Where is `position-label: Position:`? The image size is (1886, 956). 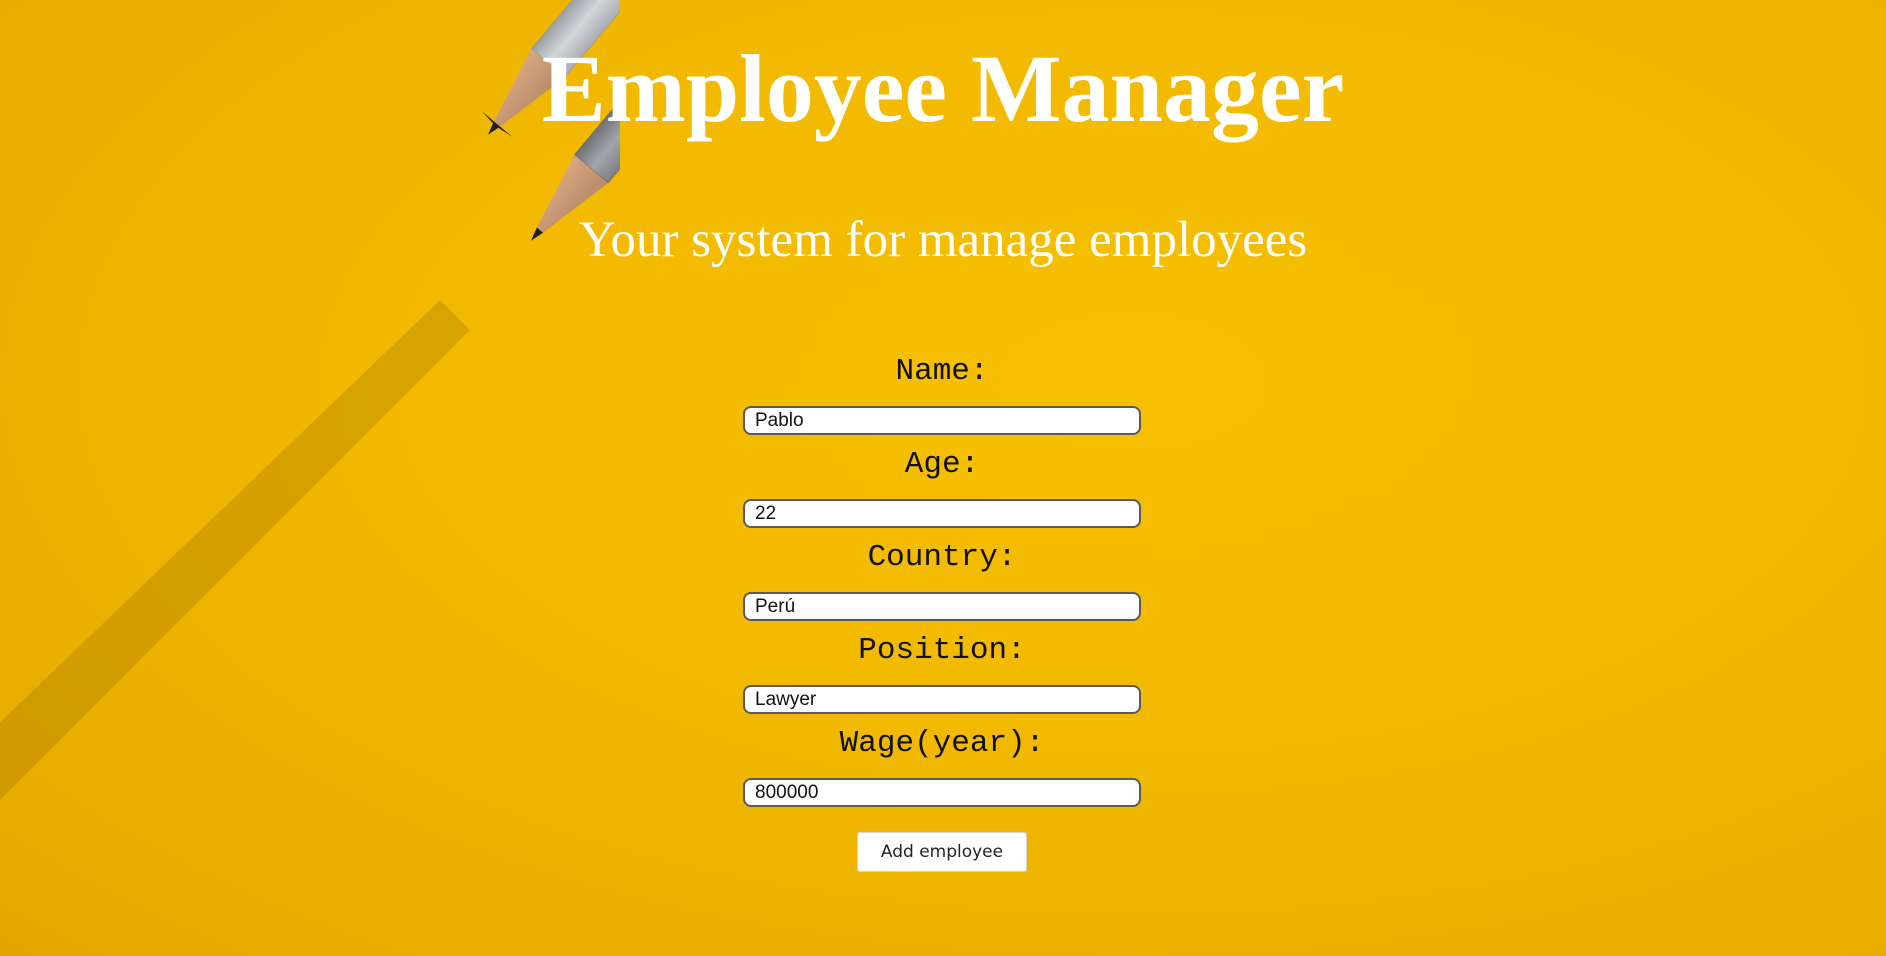 position-label: Position: is located at coordinates (942, 650).